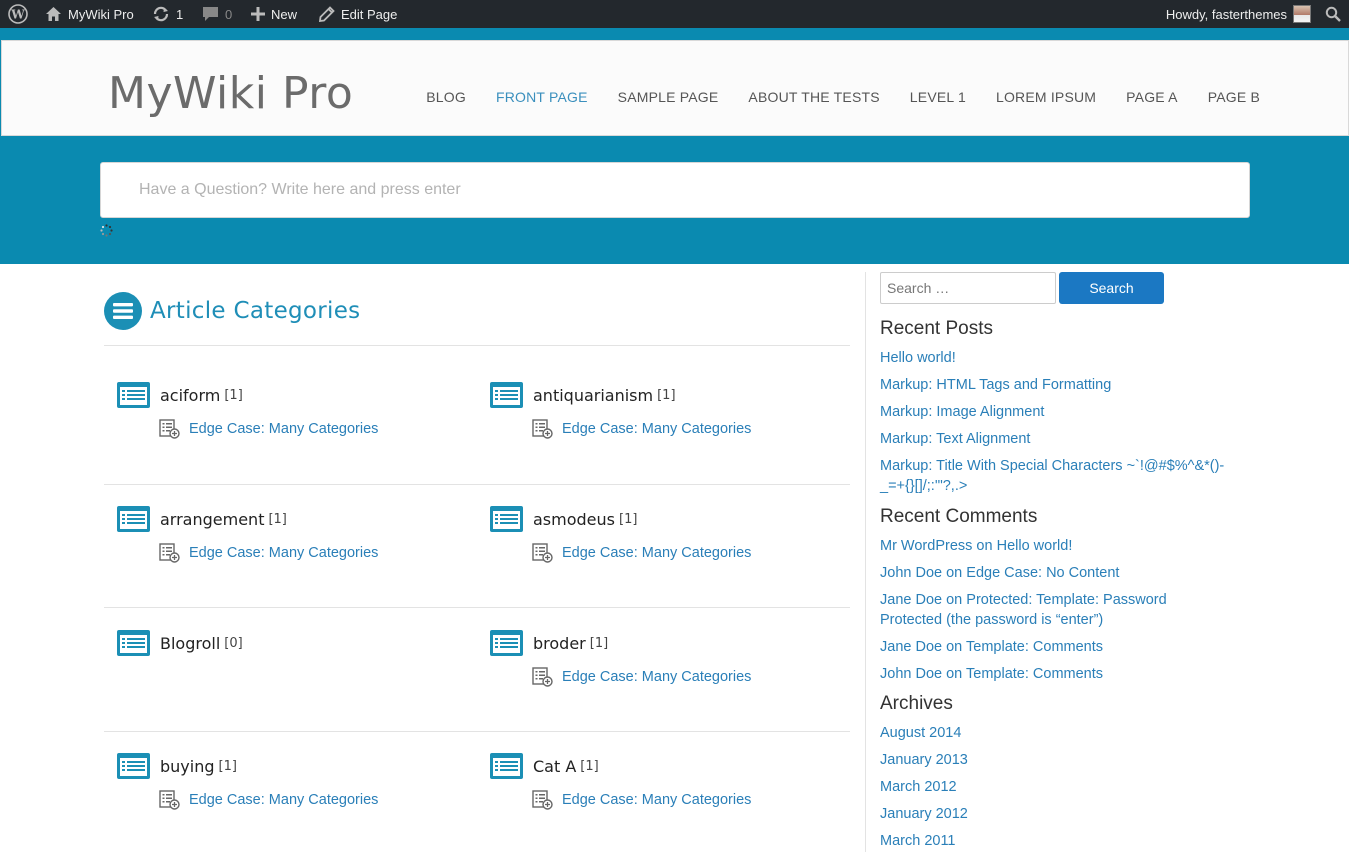 This screenshot has width=1349, height=852. I want to click on category-block: aciform [1] Edge Case: Many Categories, so click(302, 410).